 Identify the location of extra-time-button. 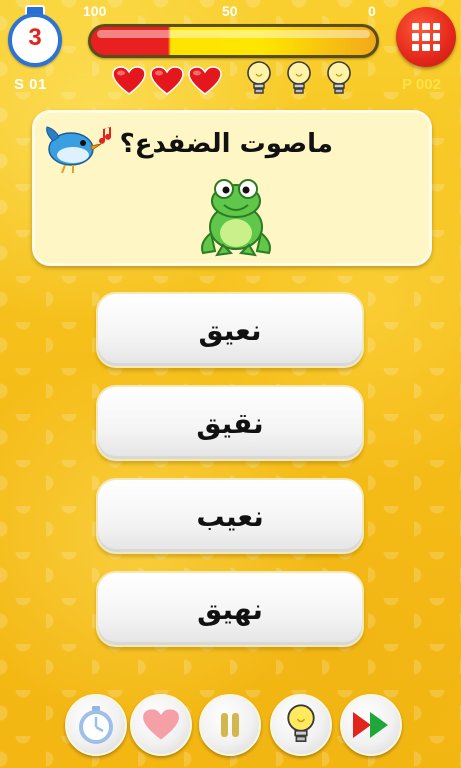
(96, 725).